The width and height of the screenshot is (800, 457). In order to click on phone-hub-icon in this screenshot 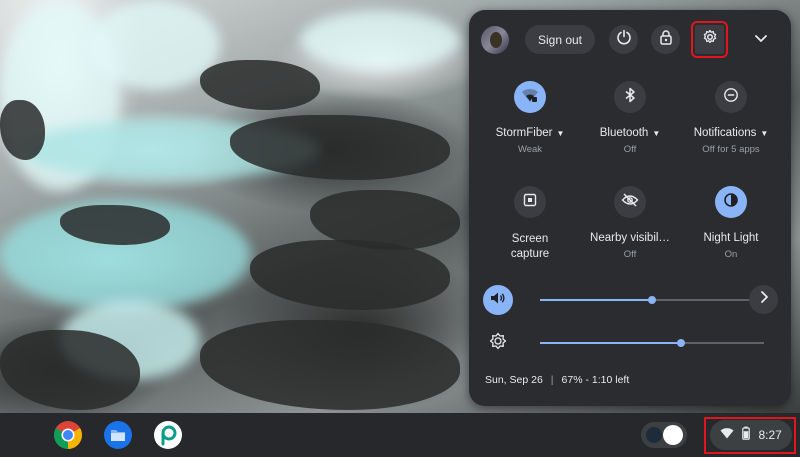, I will do `click(654, 435)`.